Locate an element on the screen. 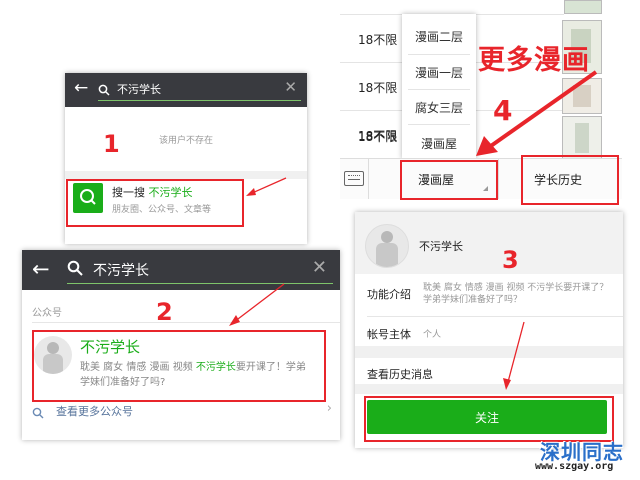  owner-value: 个人 is located at coordinates (432, 335).